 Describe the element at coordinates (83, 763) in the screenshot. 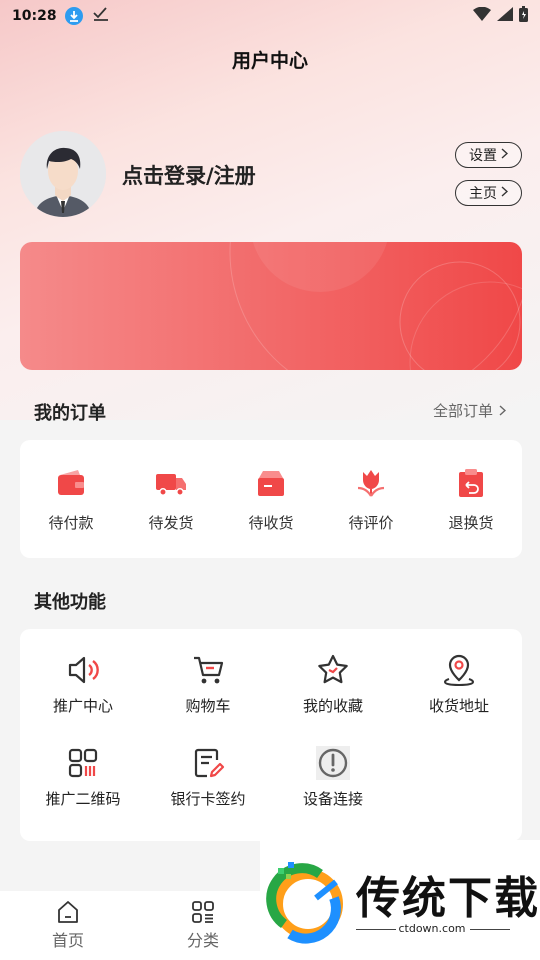

I see `qrcode-icon` at that location.